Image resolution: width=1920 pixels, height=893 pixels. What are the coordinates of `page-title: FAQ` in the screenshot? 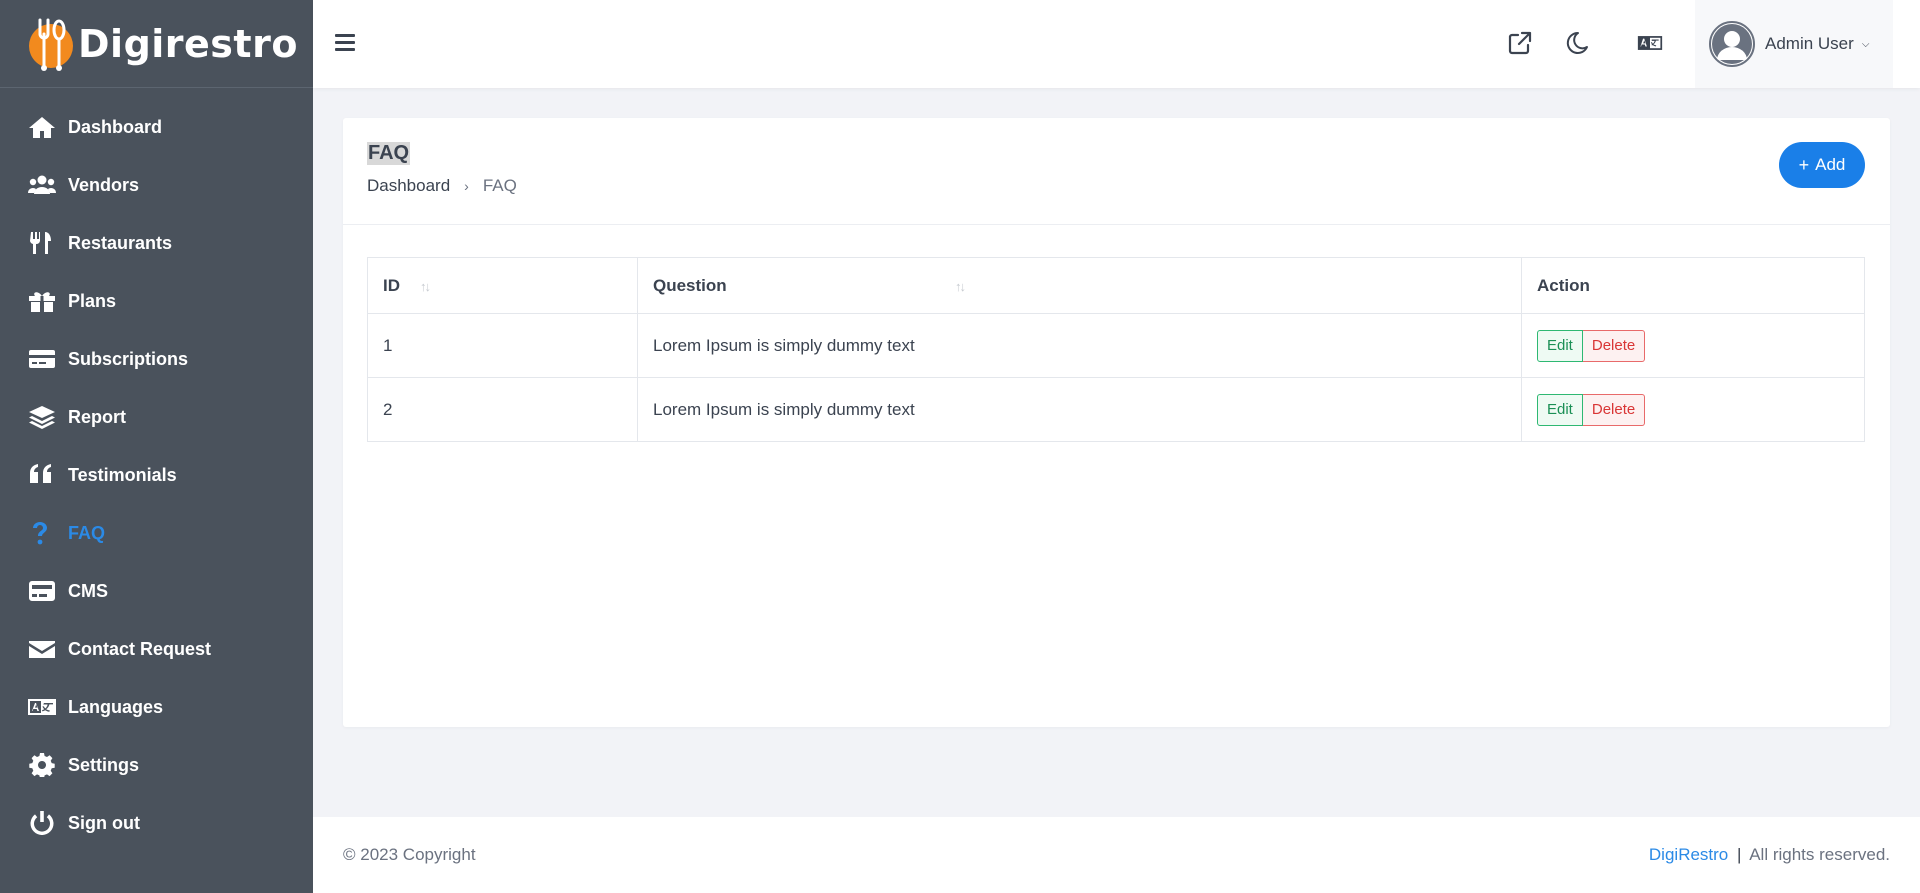 It's located at (389, 153).